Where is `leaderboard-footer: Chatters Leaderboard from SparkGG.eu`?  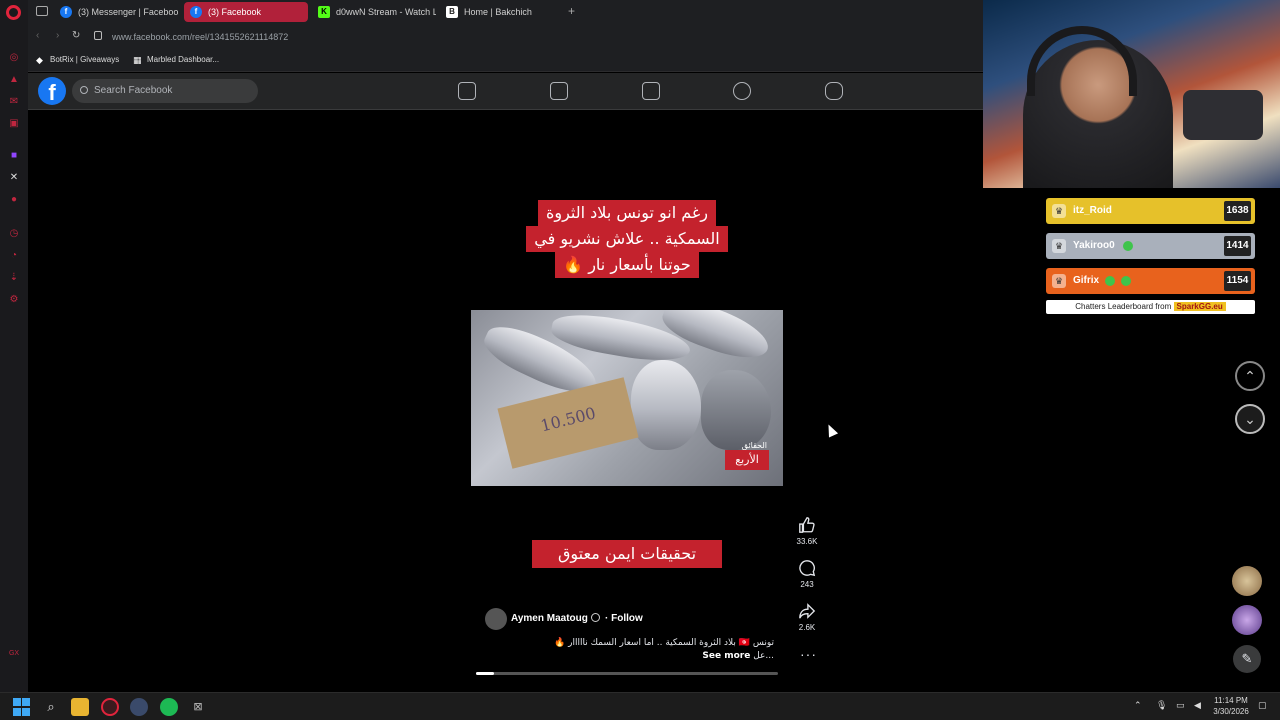 leaderboard-footer: Chatters Leaderboard from SparkGG.eu is located at coordinates (1150, 307).